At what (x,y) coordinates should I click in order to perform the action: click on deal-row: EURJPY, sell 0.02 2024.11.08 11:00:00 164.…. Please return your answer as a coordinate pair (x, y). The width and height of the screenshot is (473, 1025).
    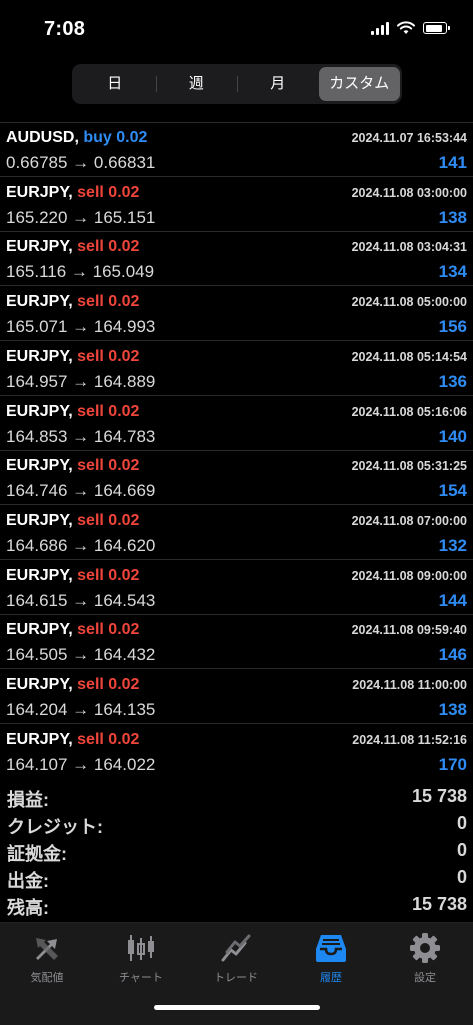
    Looking at the image, I should click on (236, 697).